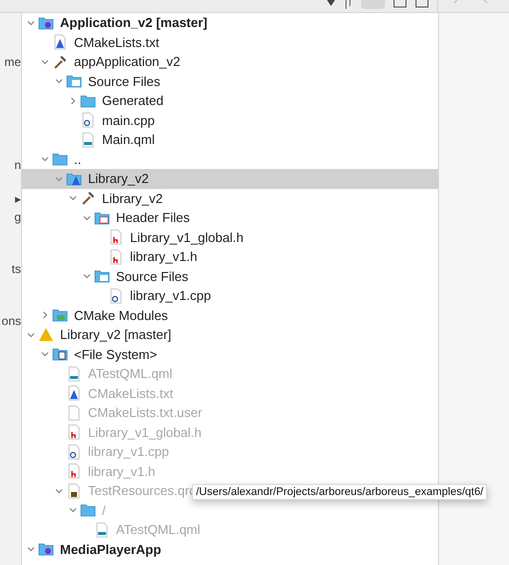  I want to click on item-label: .., so click(78, 159).